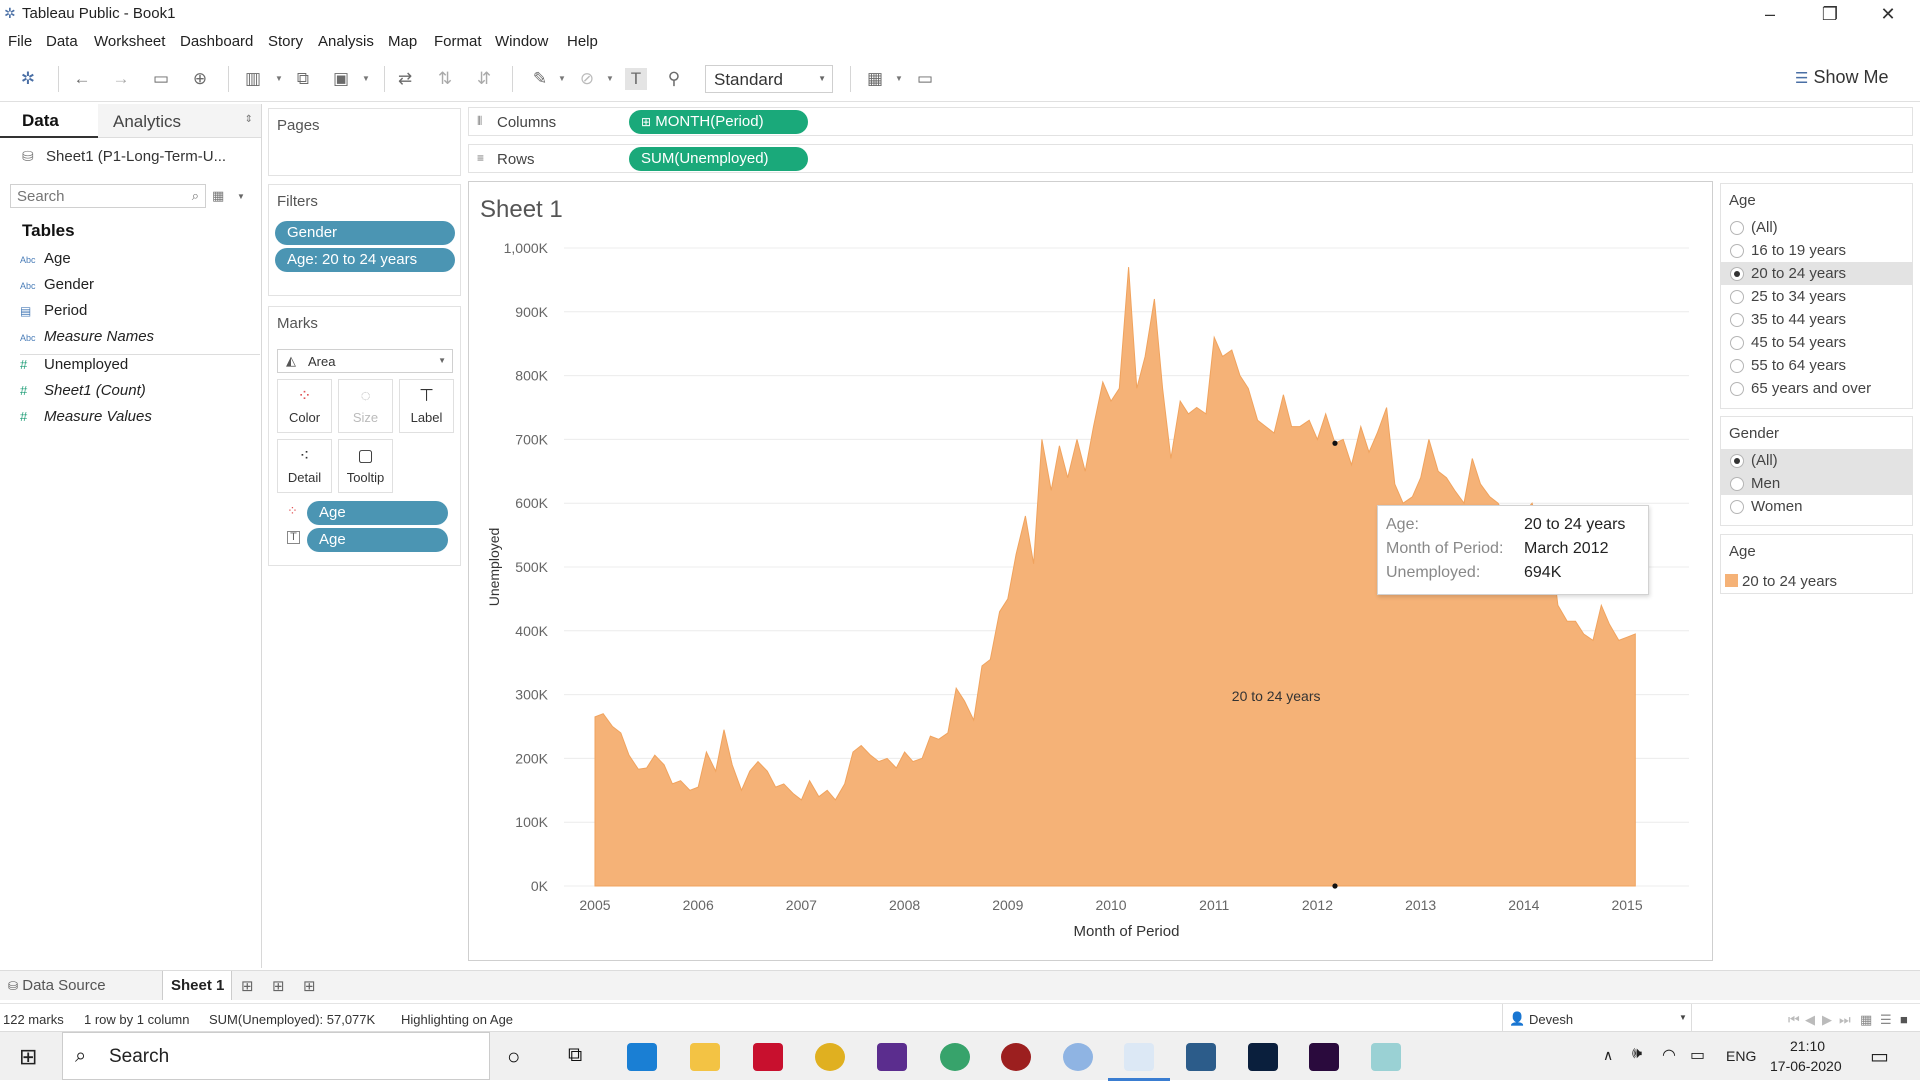 The image size is (1920, 1081). What do you see at coordinates (303, 79) in the screenshot?
I see `duplicate-icon: ⧉` at bounding box center [303, 79].